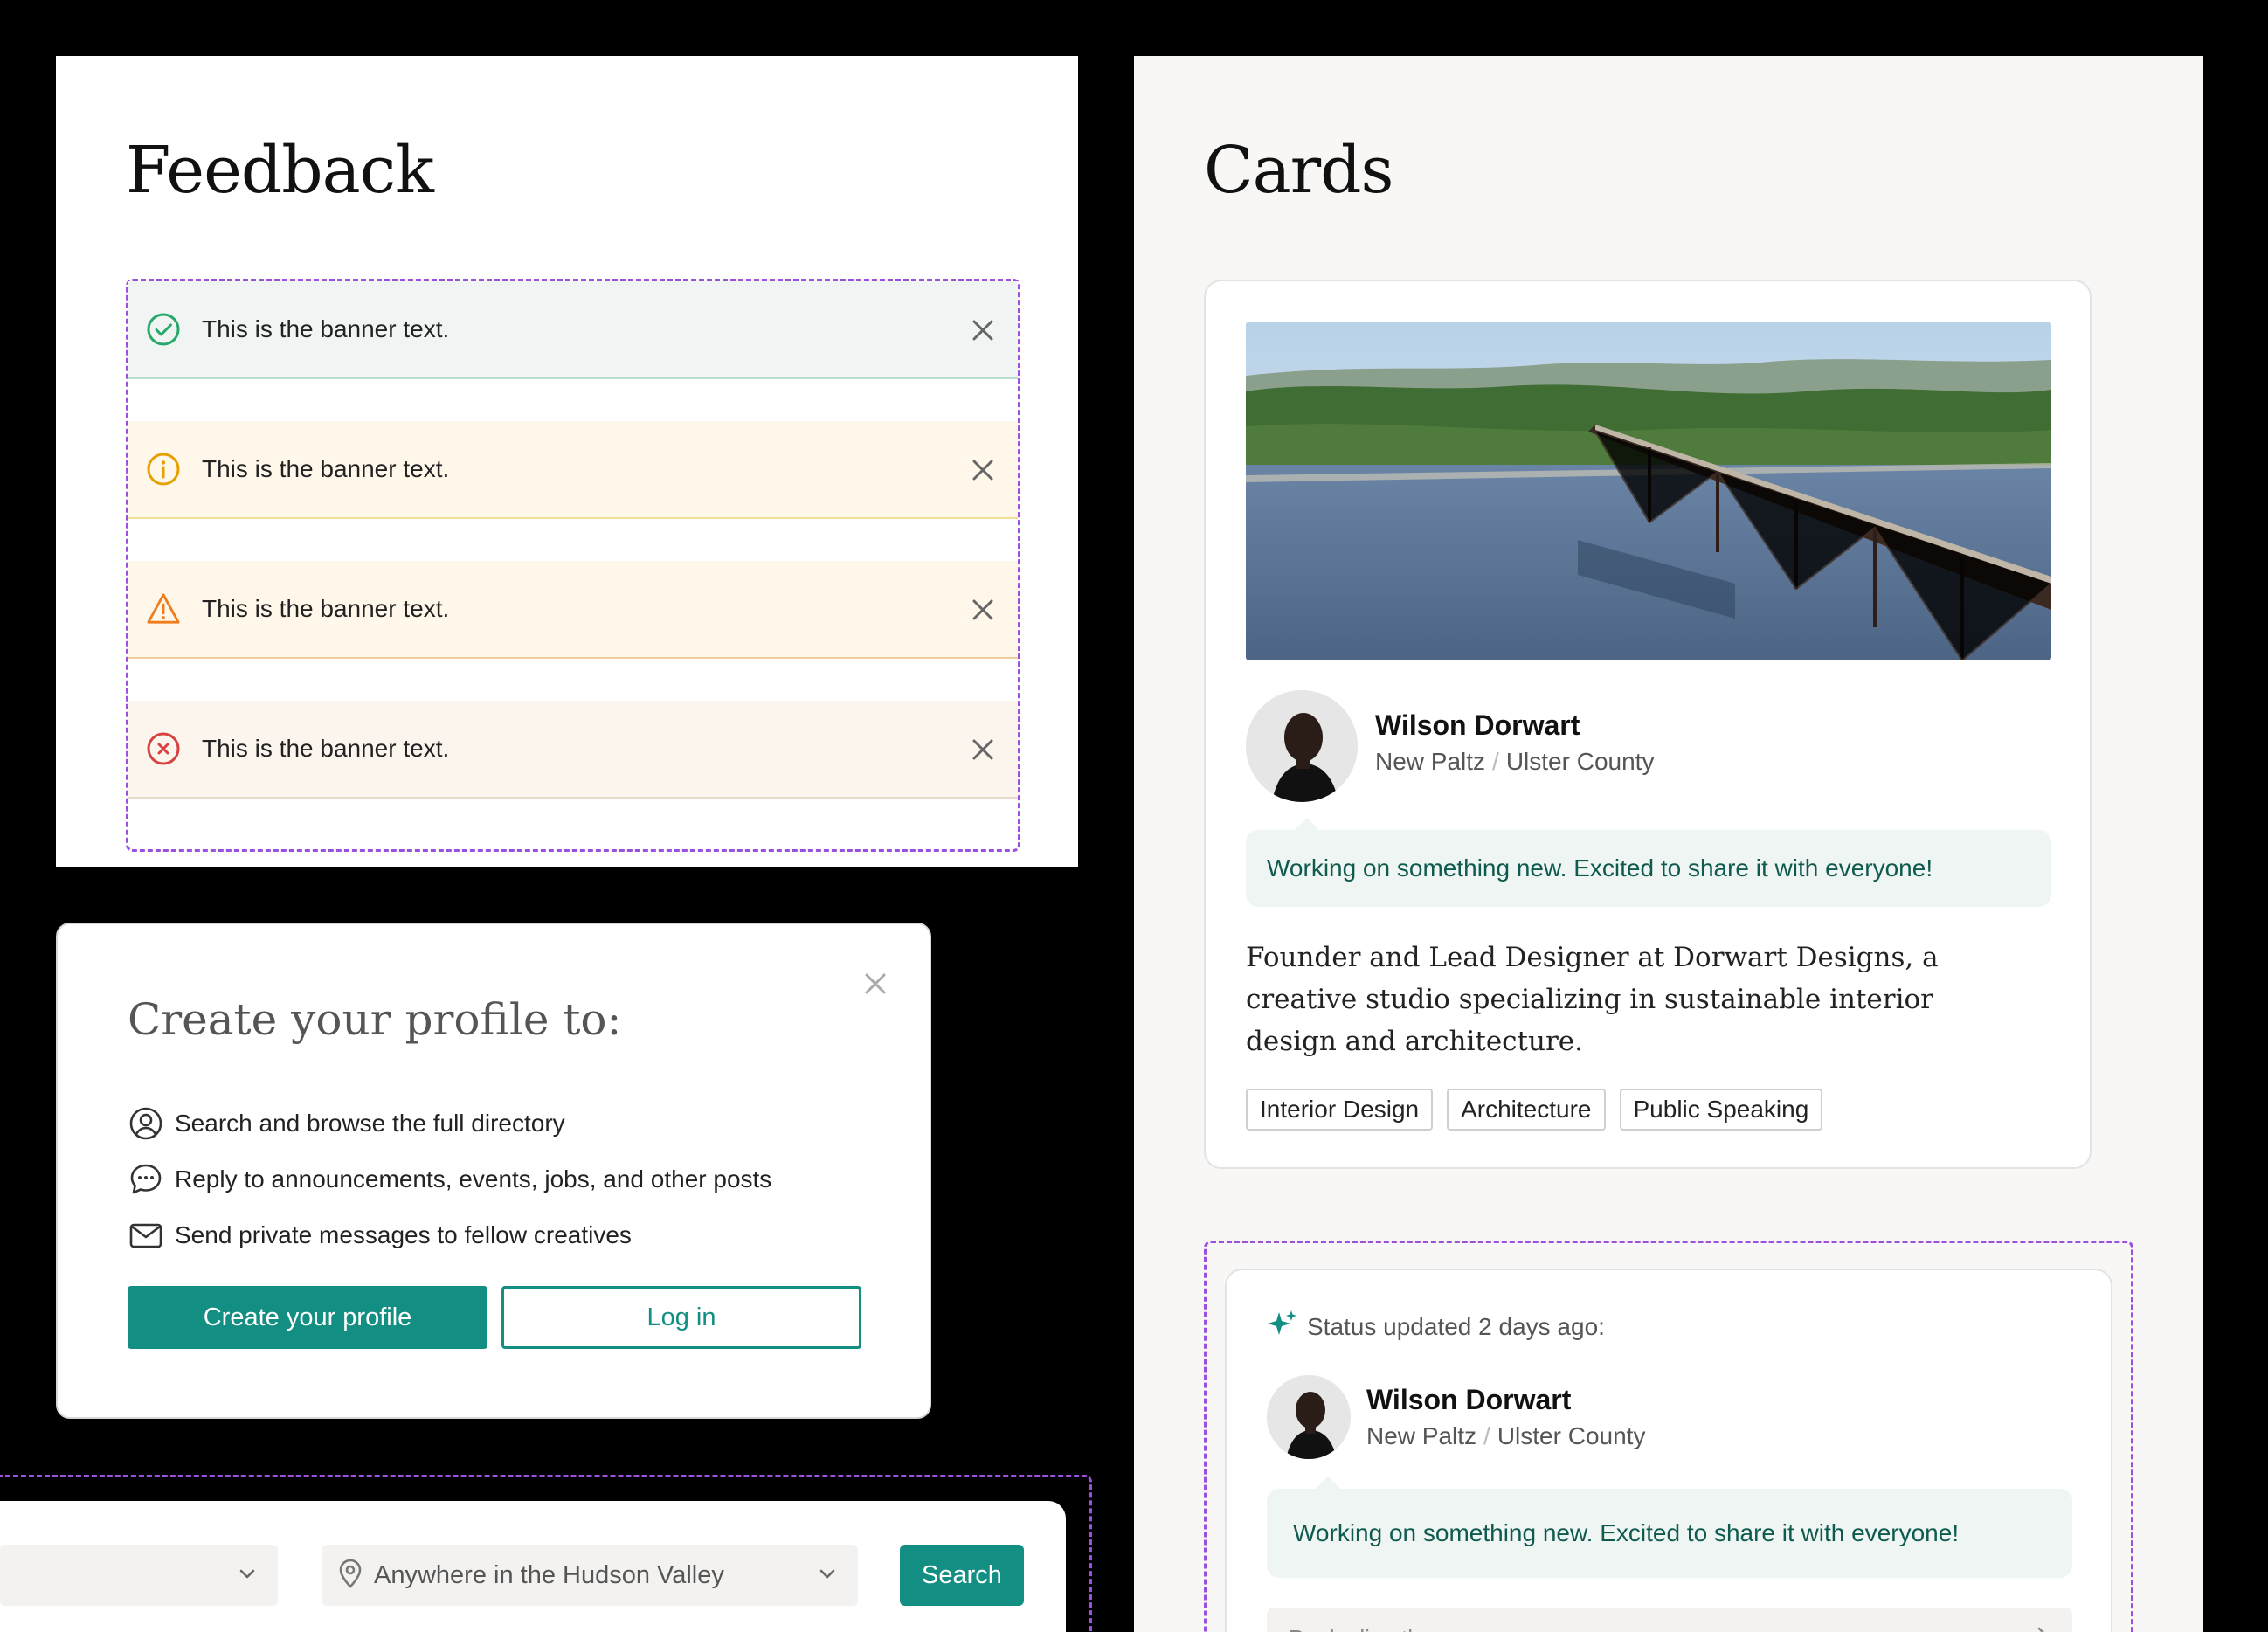  Describe the element at coordinates (1299, 170) in the screenshot. I see `cards-title: Cards` at that location.